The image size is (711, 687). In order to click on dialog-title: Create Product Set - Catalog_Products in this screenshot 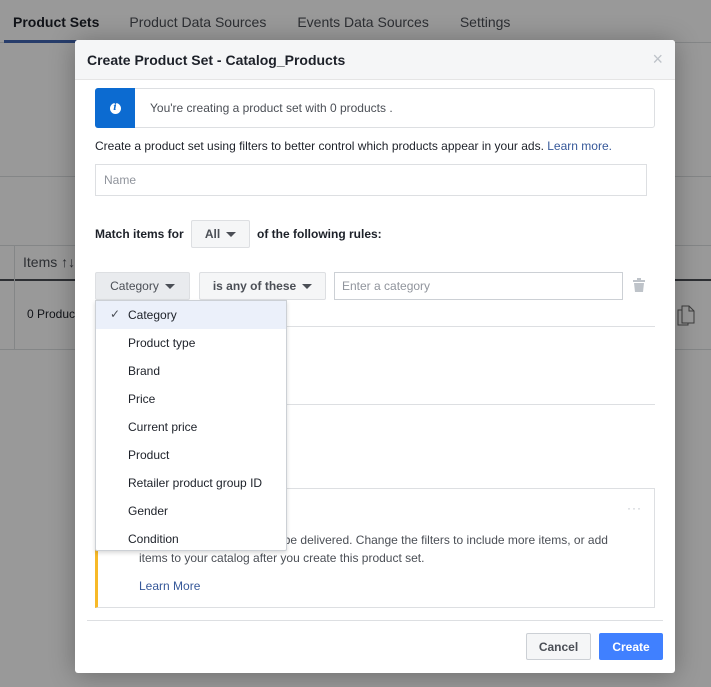, I will do `click(216, 60)`.